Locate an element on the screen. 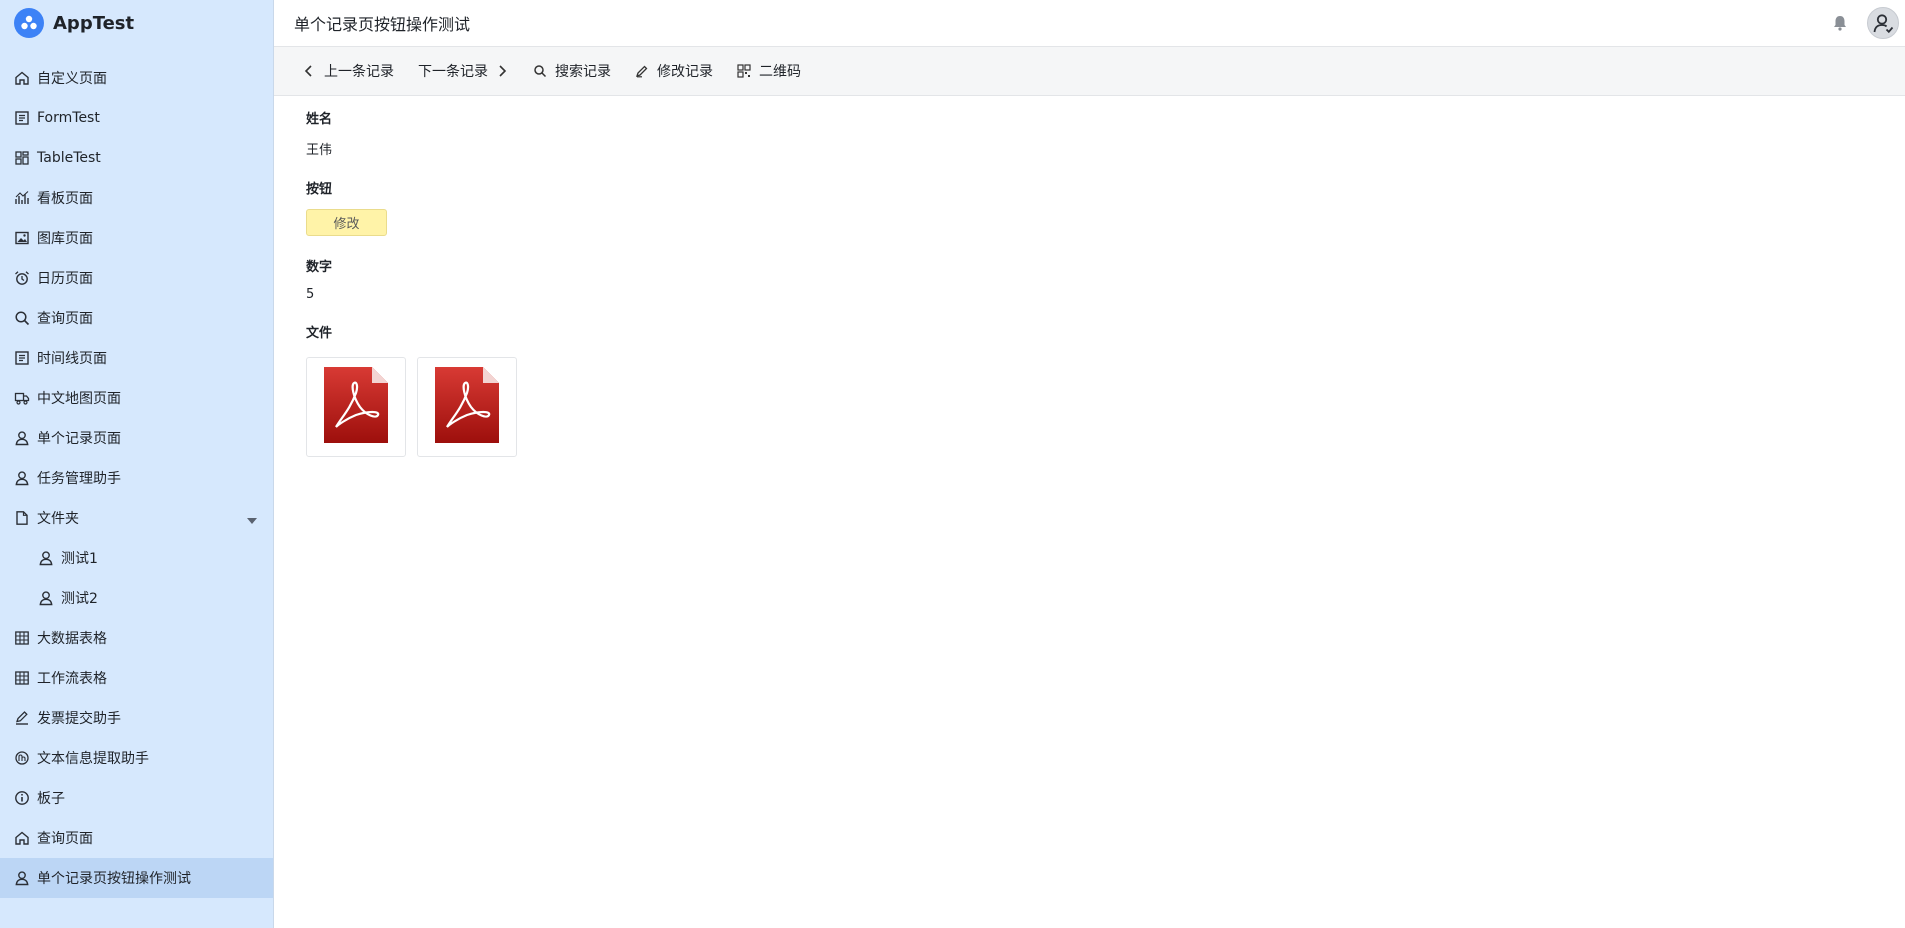 Image resolution: width=1905 pixels, height=928 pixels. qrcode-icon is located at coordinates (744, 71).